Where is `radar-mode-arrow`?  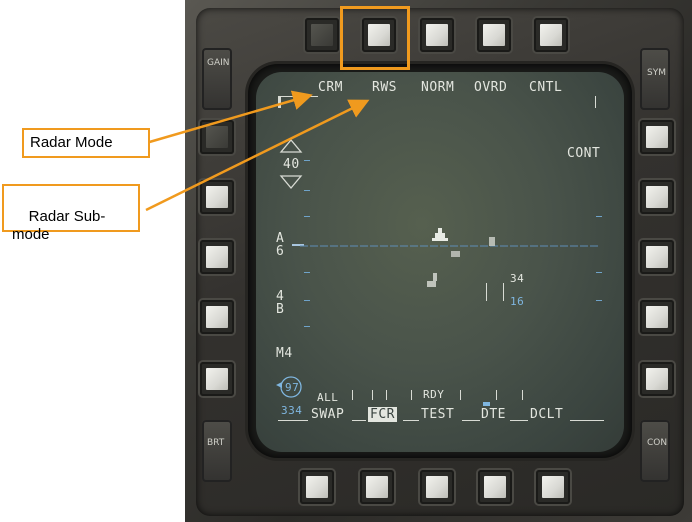 radar-mode-arrow is located at coordinates (229, 117).